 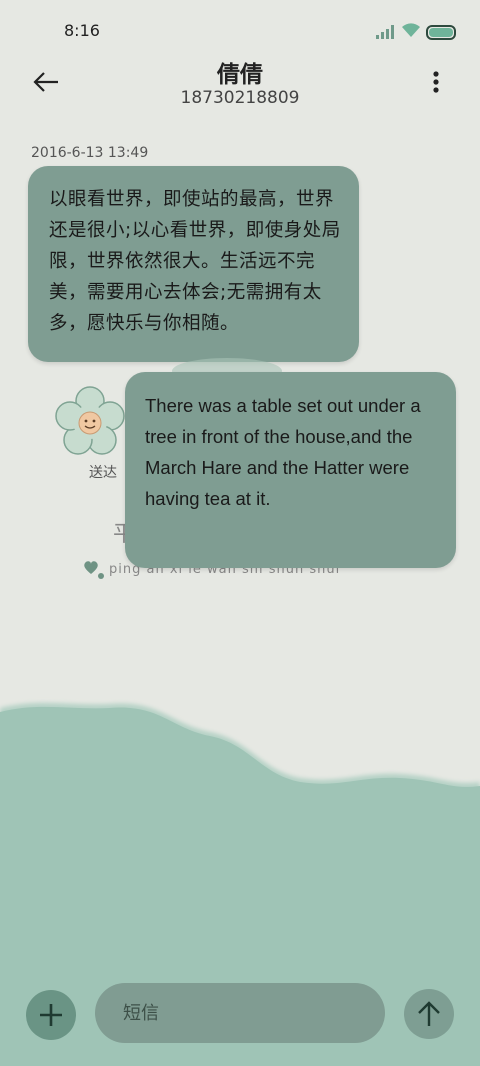 I want to click on heart-icon, so click(x=94, y=571).